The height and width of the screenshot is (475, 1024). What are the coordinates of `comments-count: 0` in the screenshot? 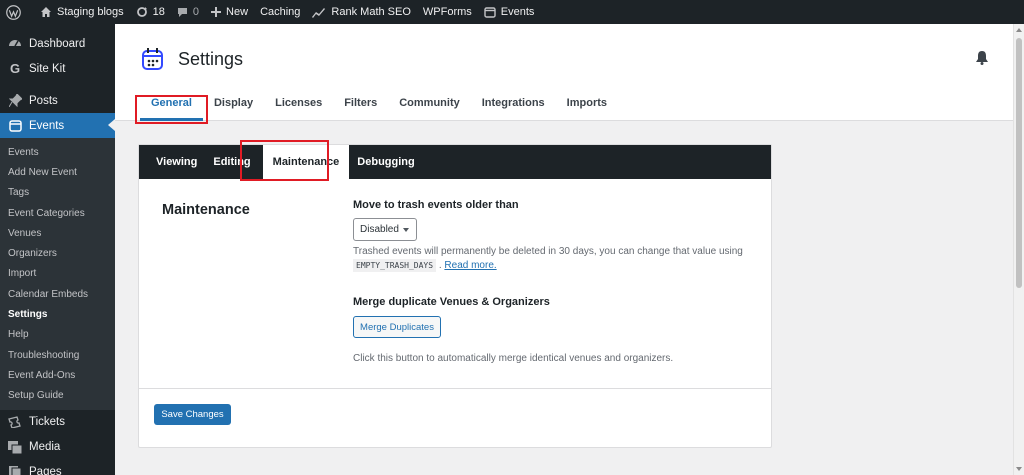 It's located at (196, 12).